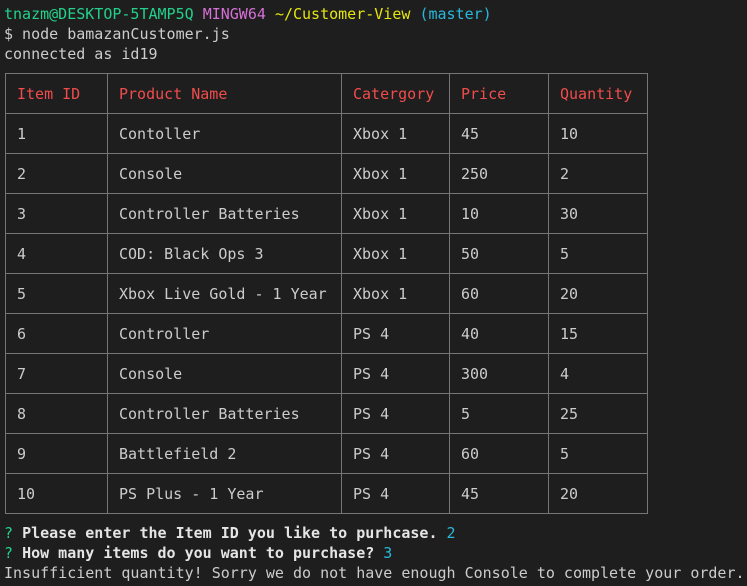  I want to click on cell-price: 5, so click(499, 413).